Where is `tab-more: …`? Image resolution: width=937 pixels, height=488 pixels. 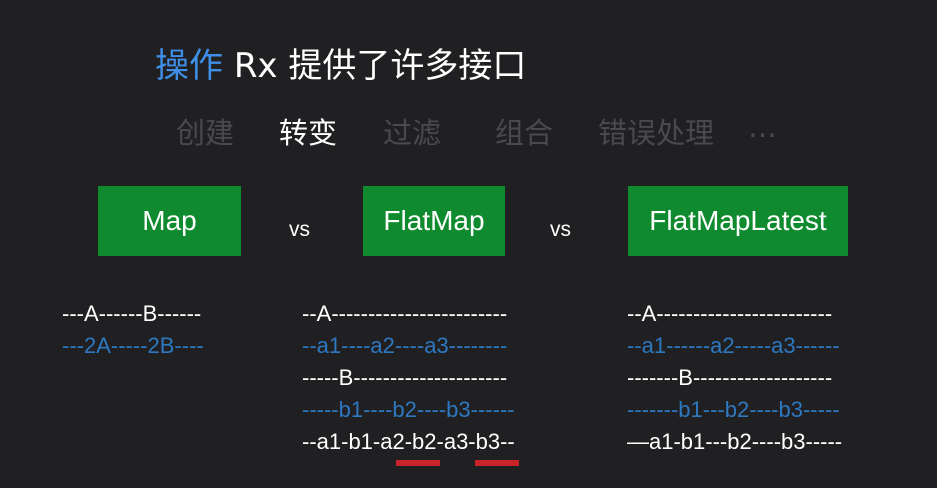
tab-more: … is located at coordinates (762, 127).